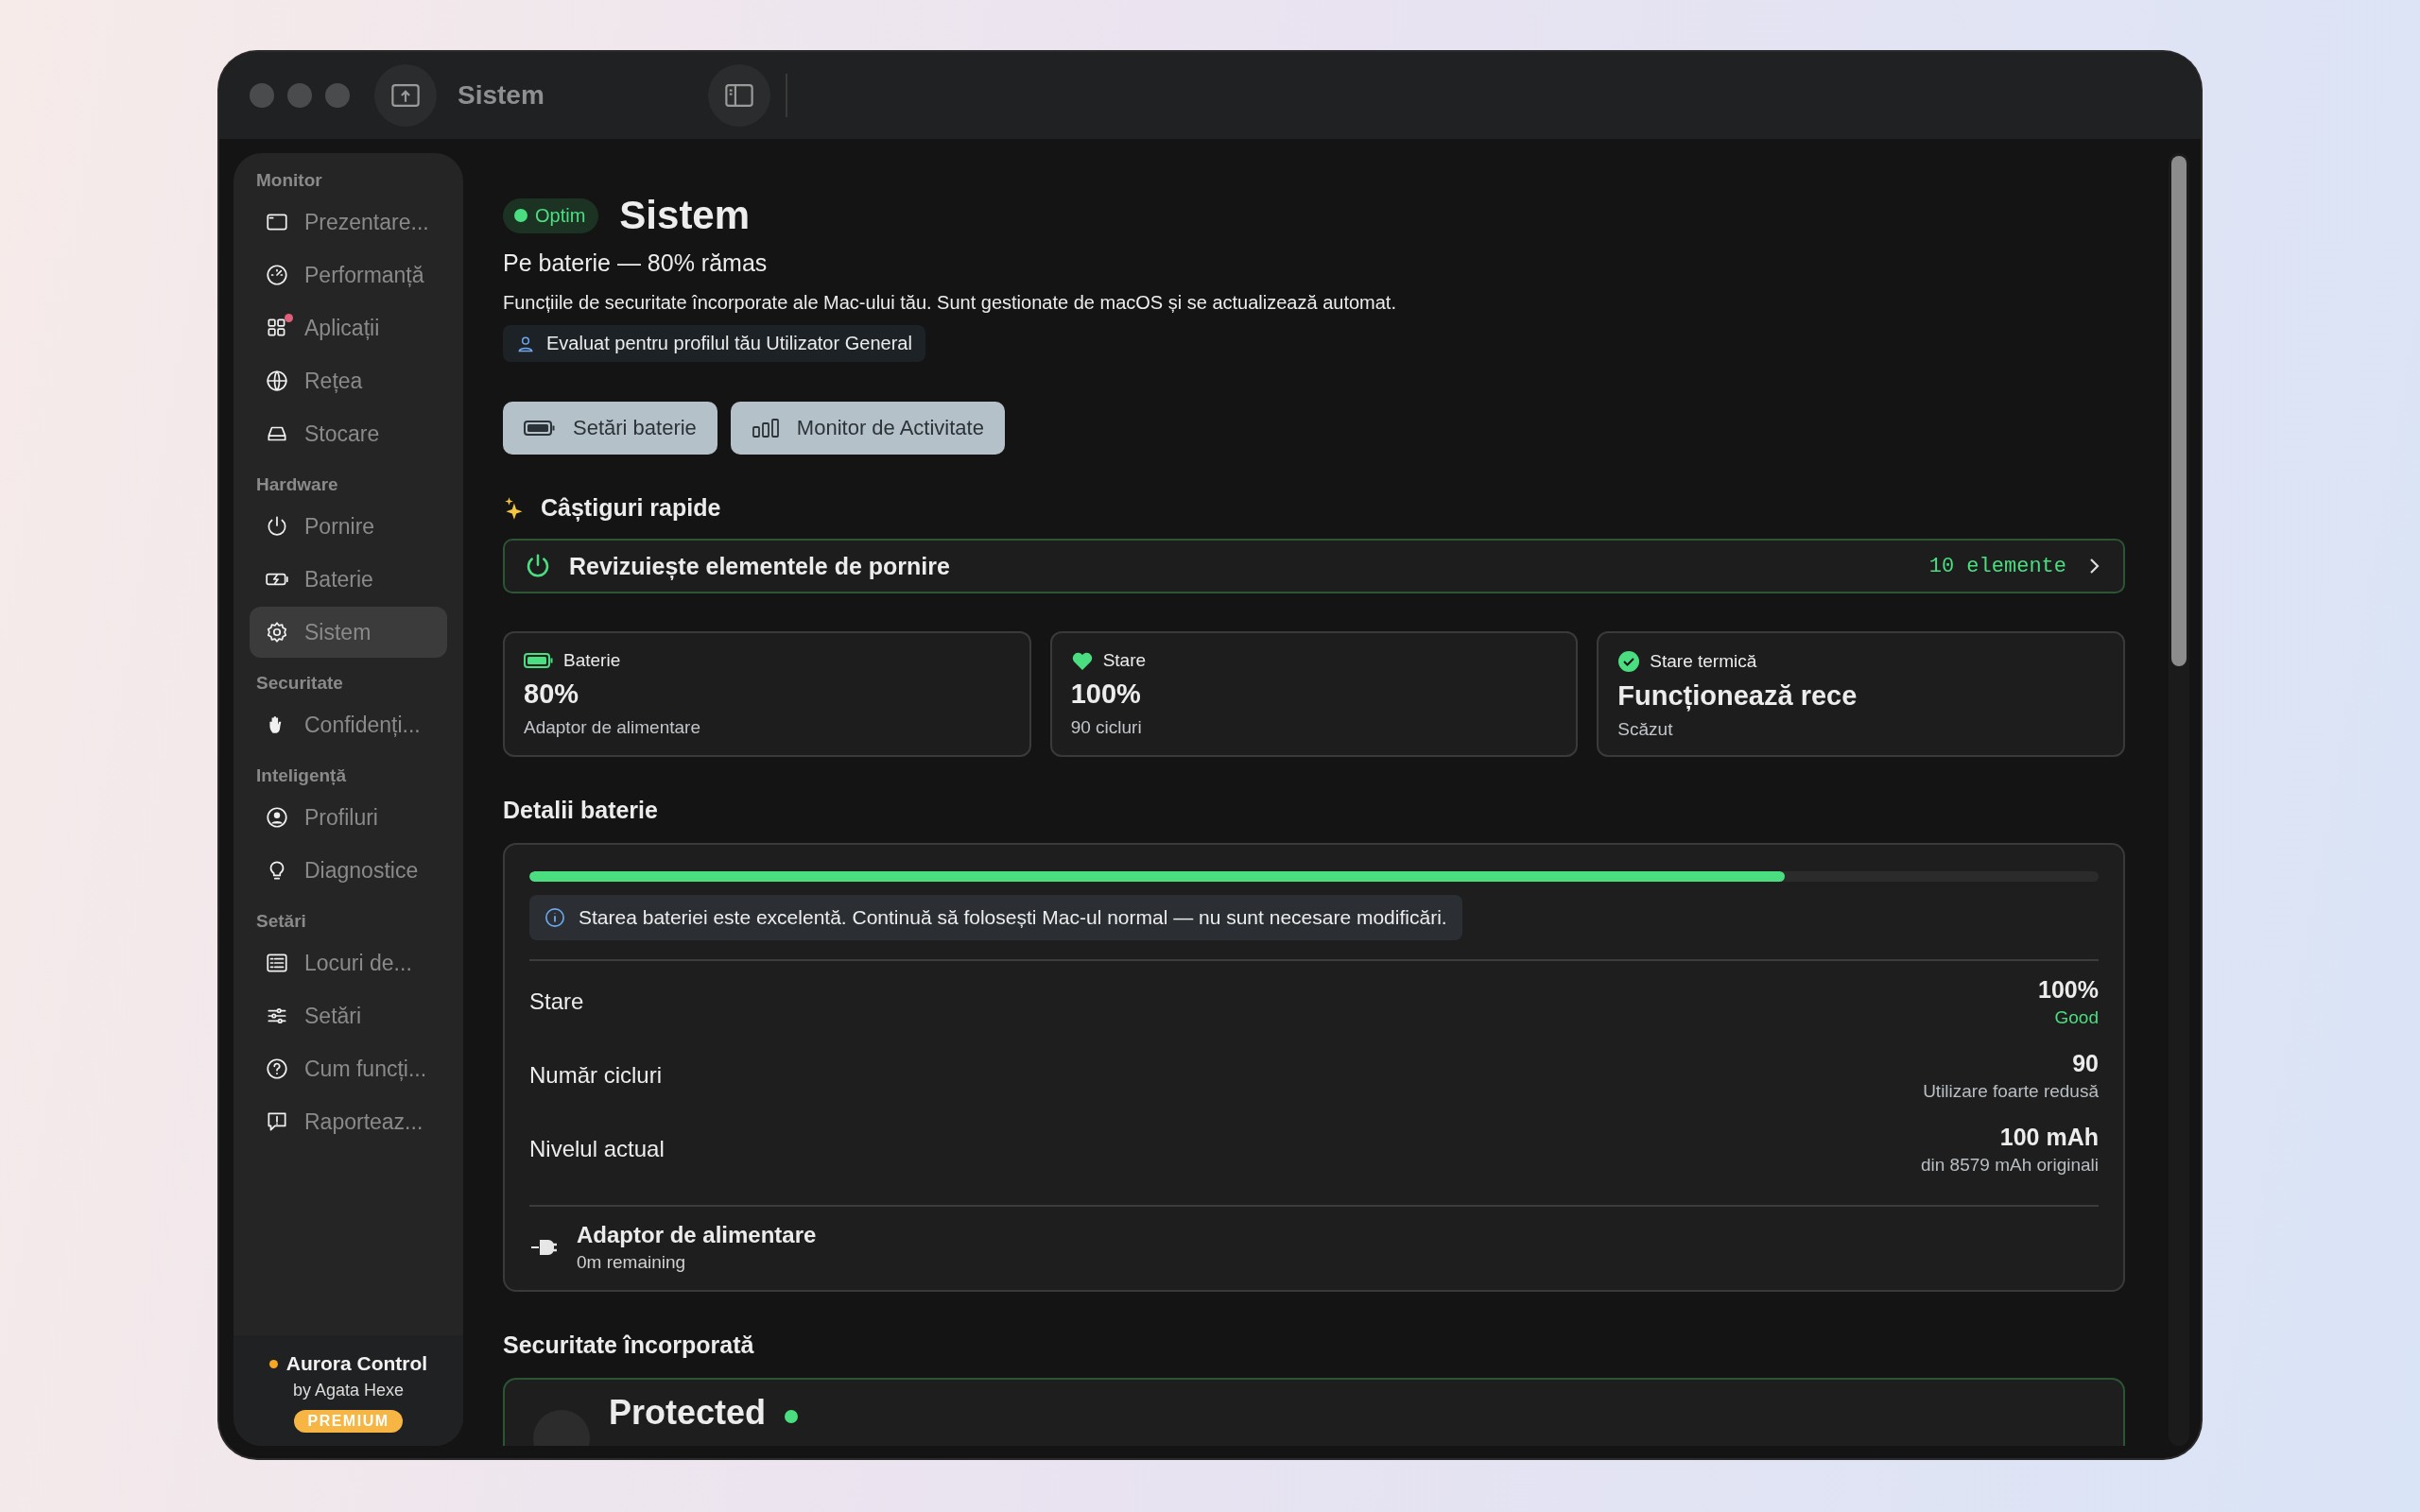 The height and width of the screenshot is (1512, 2420). Describe the element at coordinates (348, 380) in the screenshot. I see `sidebar-item: Rețea` at that location.